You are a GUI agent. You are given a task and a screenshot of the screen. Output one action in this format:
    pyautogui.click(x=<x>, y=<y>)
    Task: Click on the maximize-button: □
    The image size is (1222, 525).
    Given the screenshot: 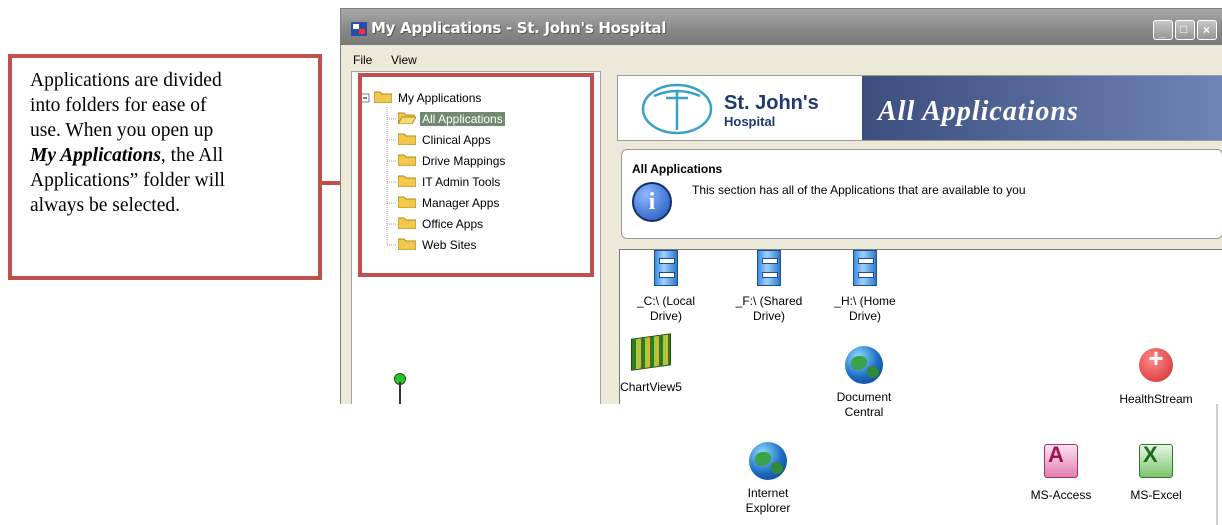 What is the action you would take?
    pyautogui.click(x=1185, y=30)
    